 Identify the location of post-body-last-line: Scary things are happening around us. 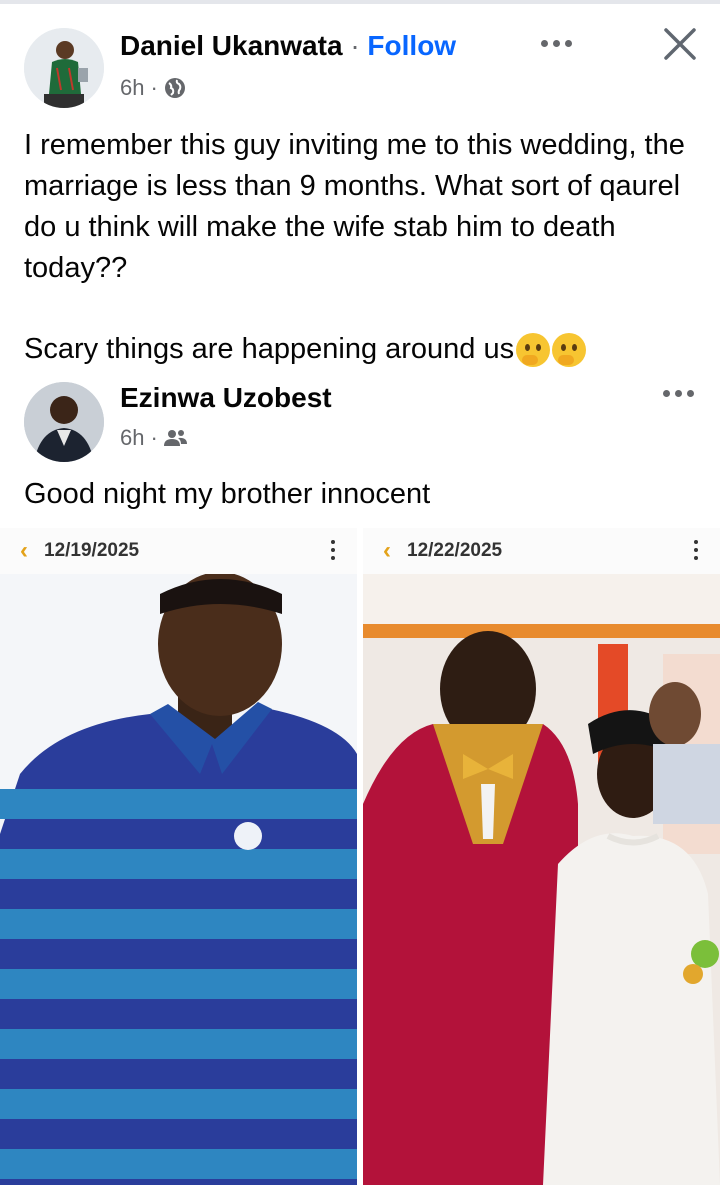
(364, 349).